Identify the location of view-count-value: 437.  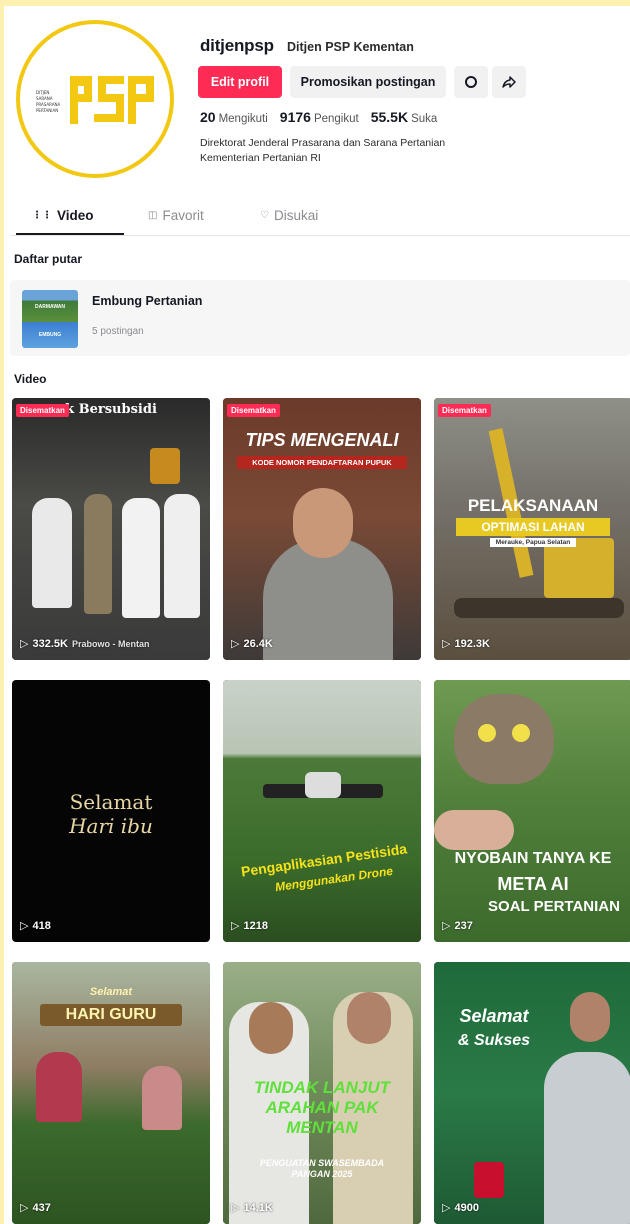
(41, 1207).